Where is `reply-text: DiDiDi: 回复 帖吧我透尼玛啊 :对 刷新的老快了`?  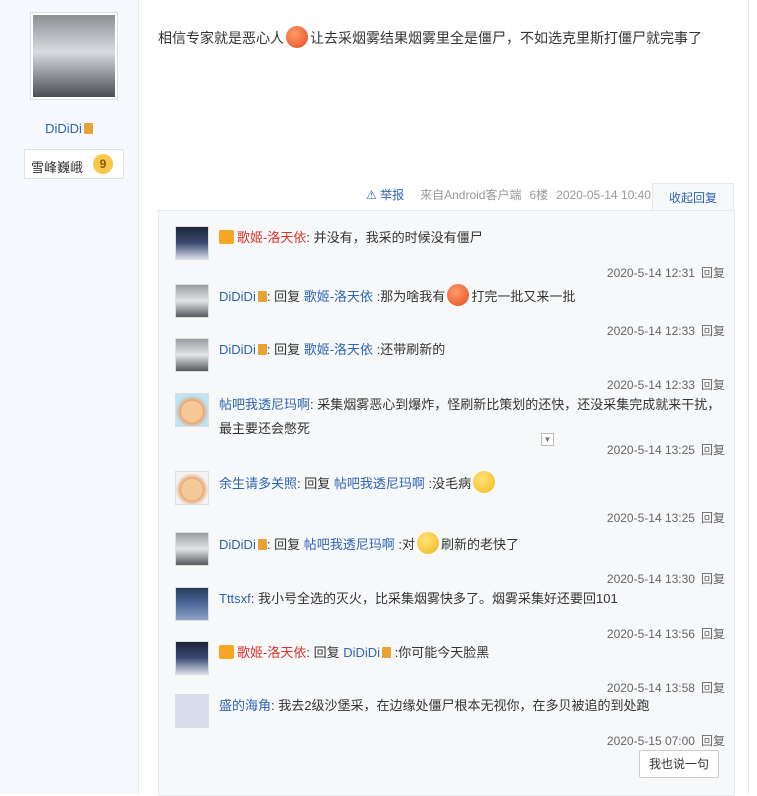
reply-text: DiDiDi: 回复 帖吧我透尼玛啊 :对 刷新的老快了 is located at coordinates (471, 544).